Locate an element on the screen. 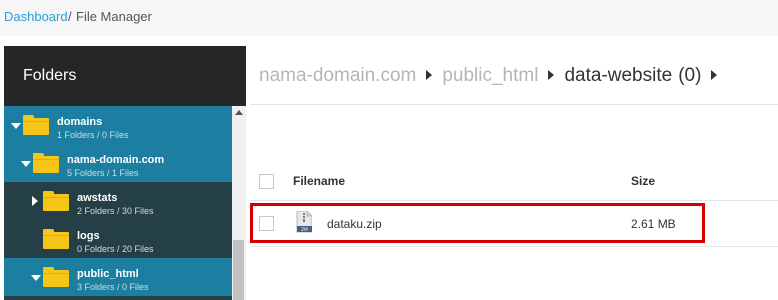 The width and height of the screenshot is (778, 300). path-current-folder: data-website is located at coordinates (618, 75).